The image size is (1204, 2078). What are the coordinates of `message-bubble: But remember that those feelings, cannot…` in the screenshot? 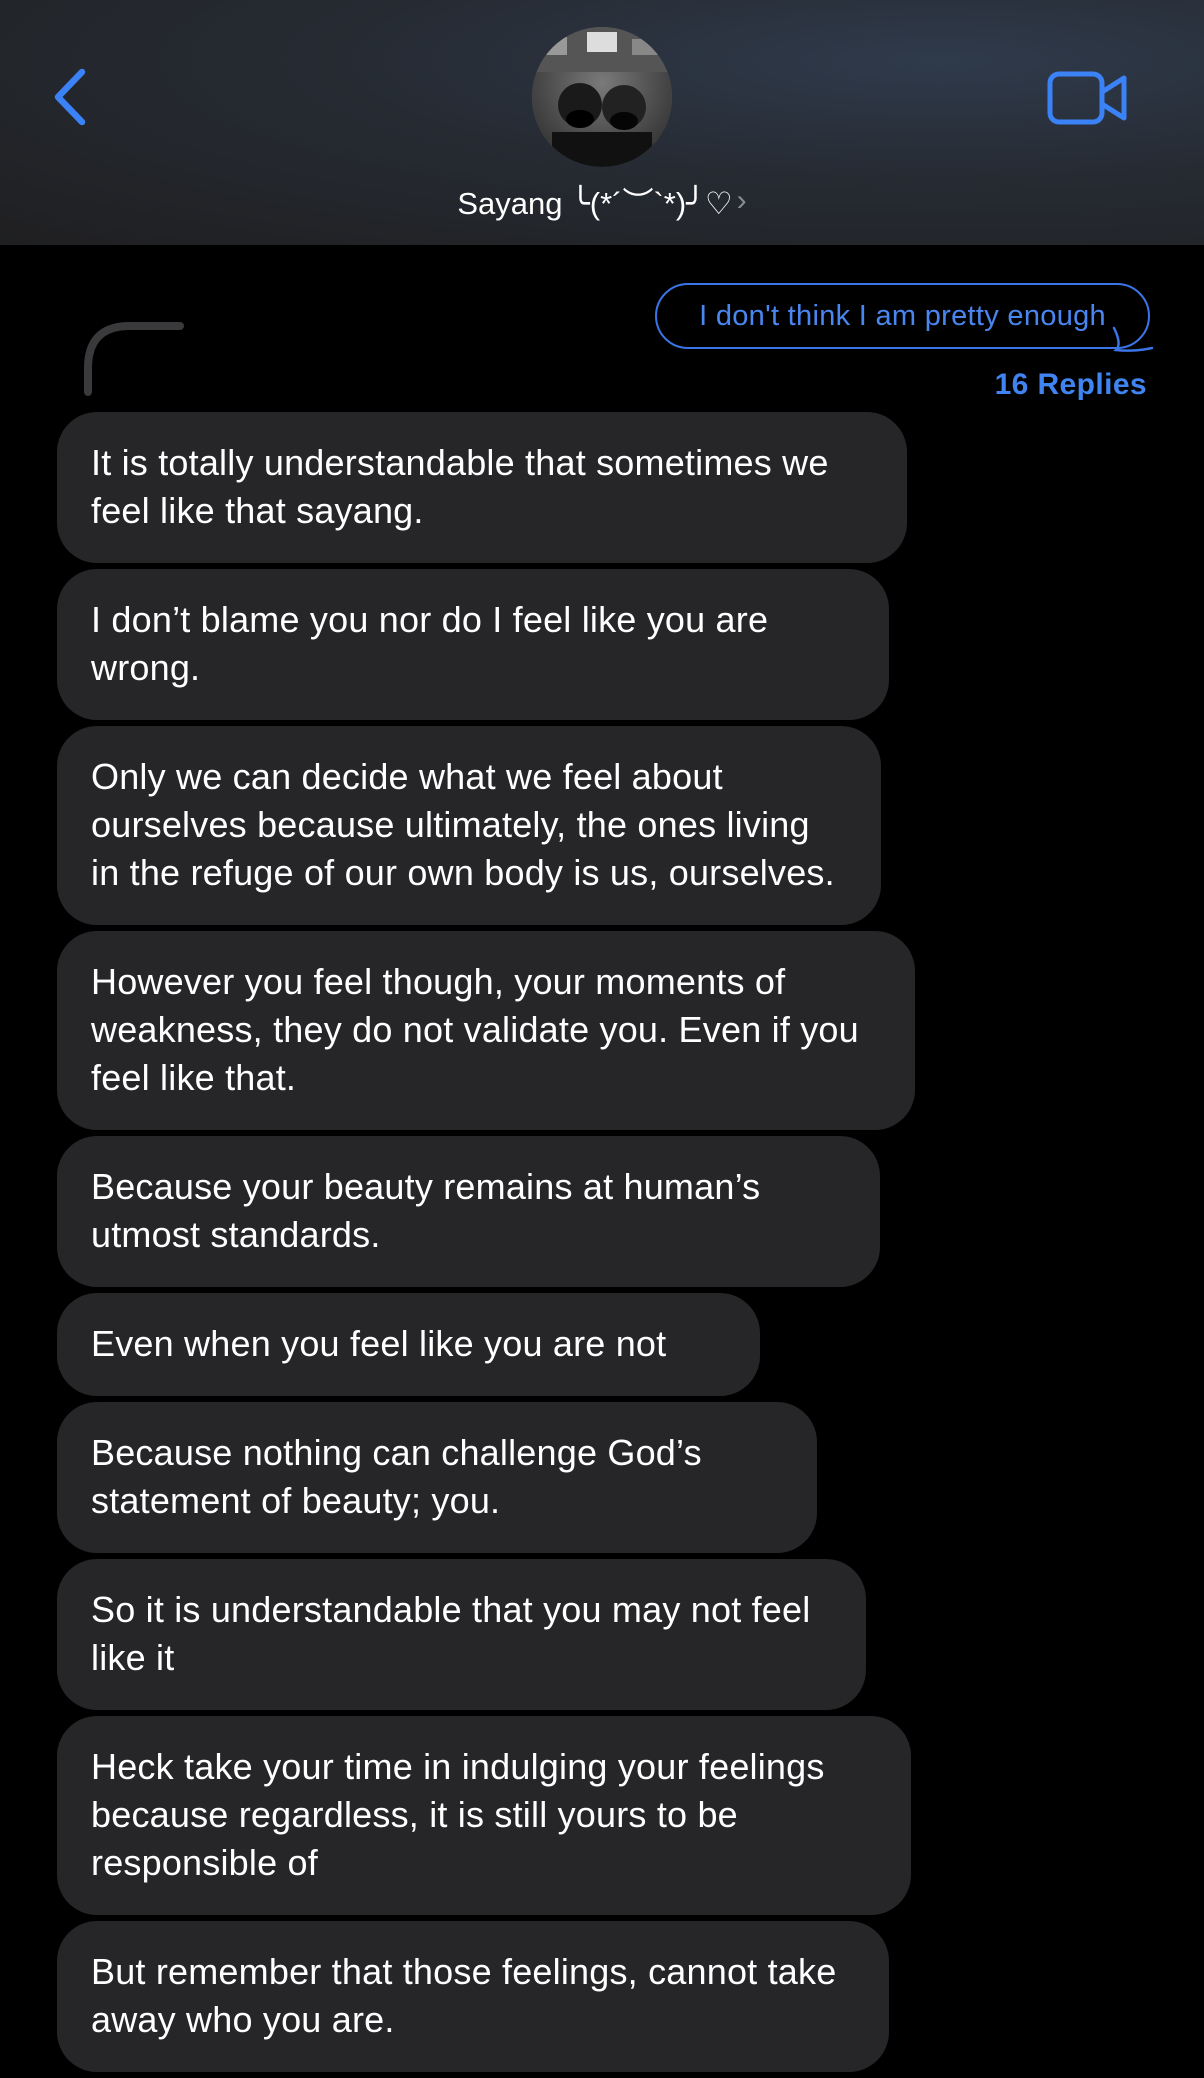 It's located at (473, 1996).